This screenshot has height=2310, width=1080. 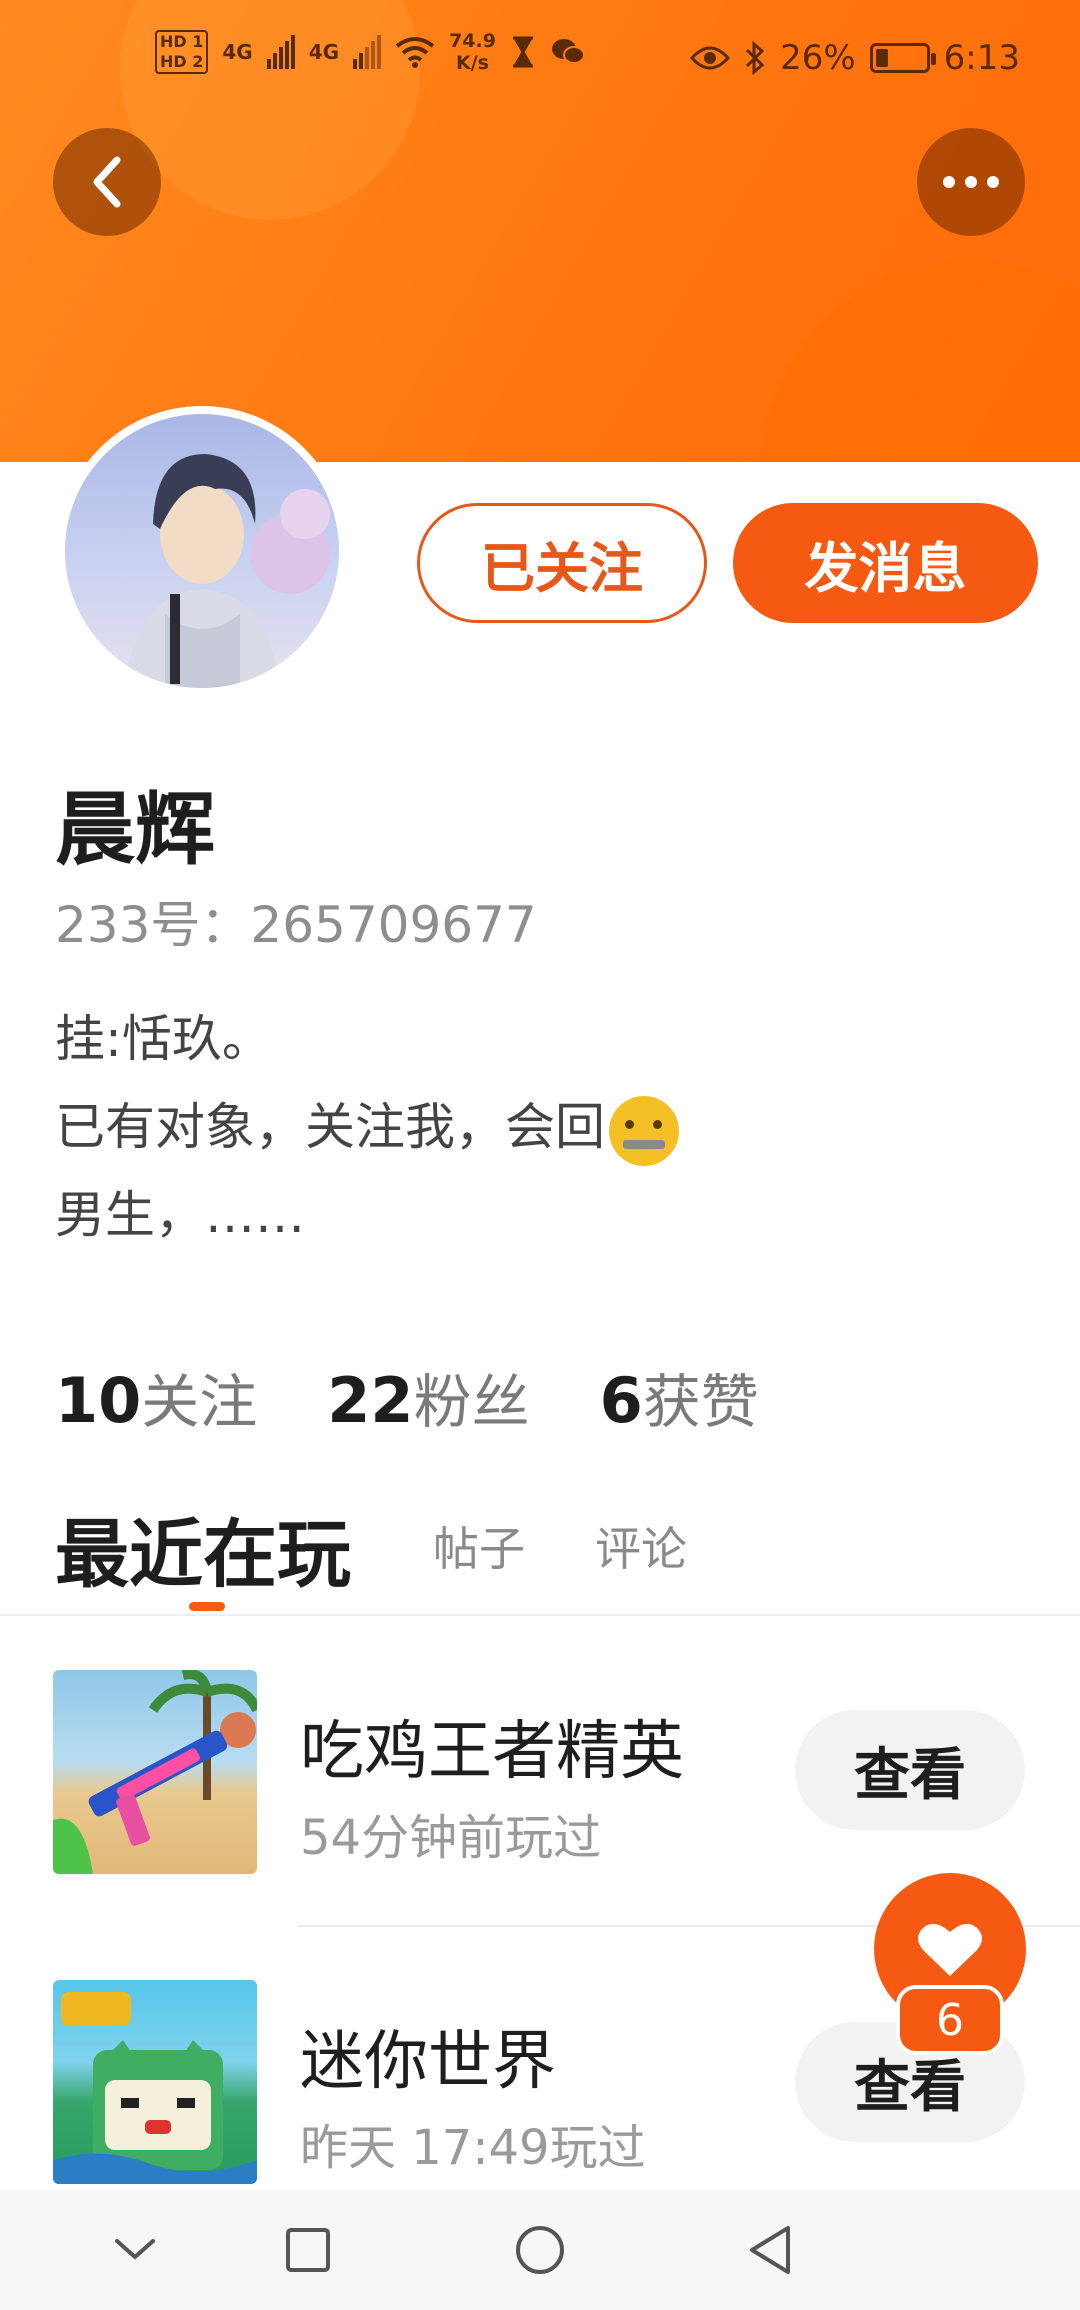 I want to click on bio-line: 挂:恬玖。, so click(x=163, y=1039).